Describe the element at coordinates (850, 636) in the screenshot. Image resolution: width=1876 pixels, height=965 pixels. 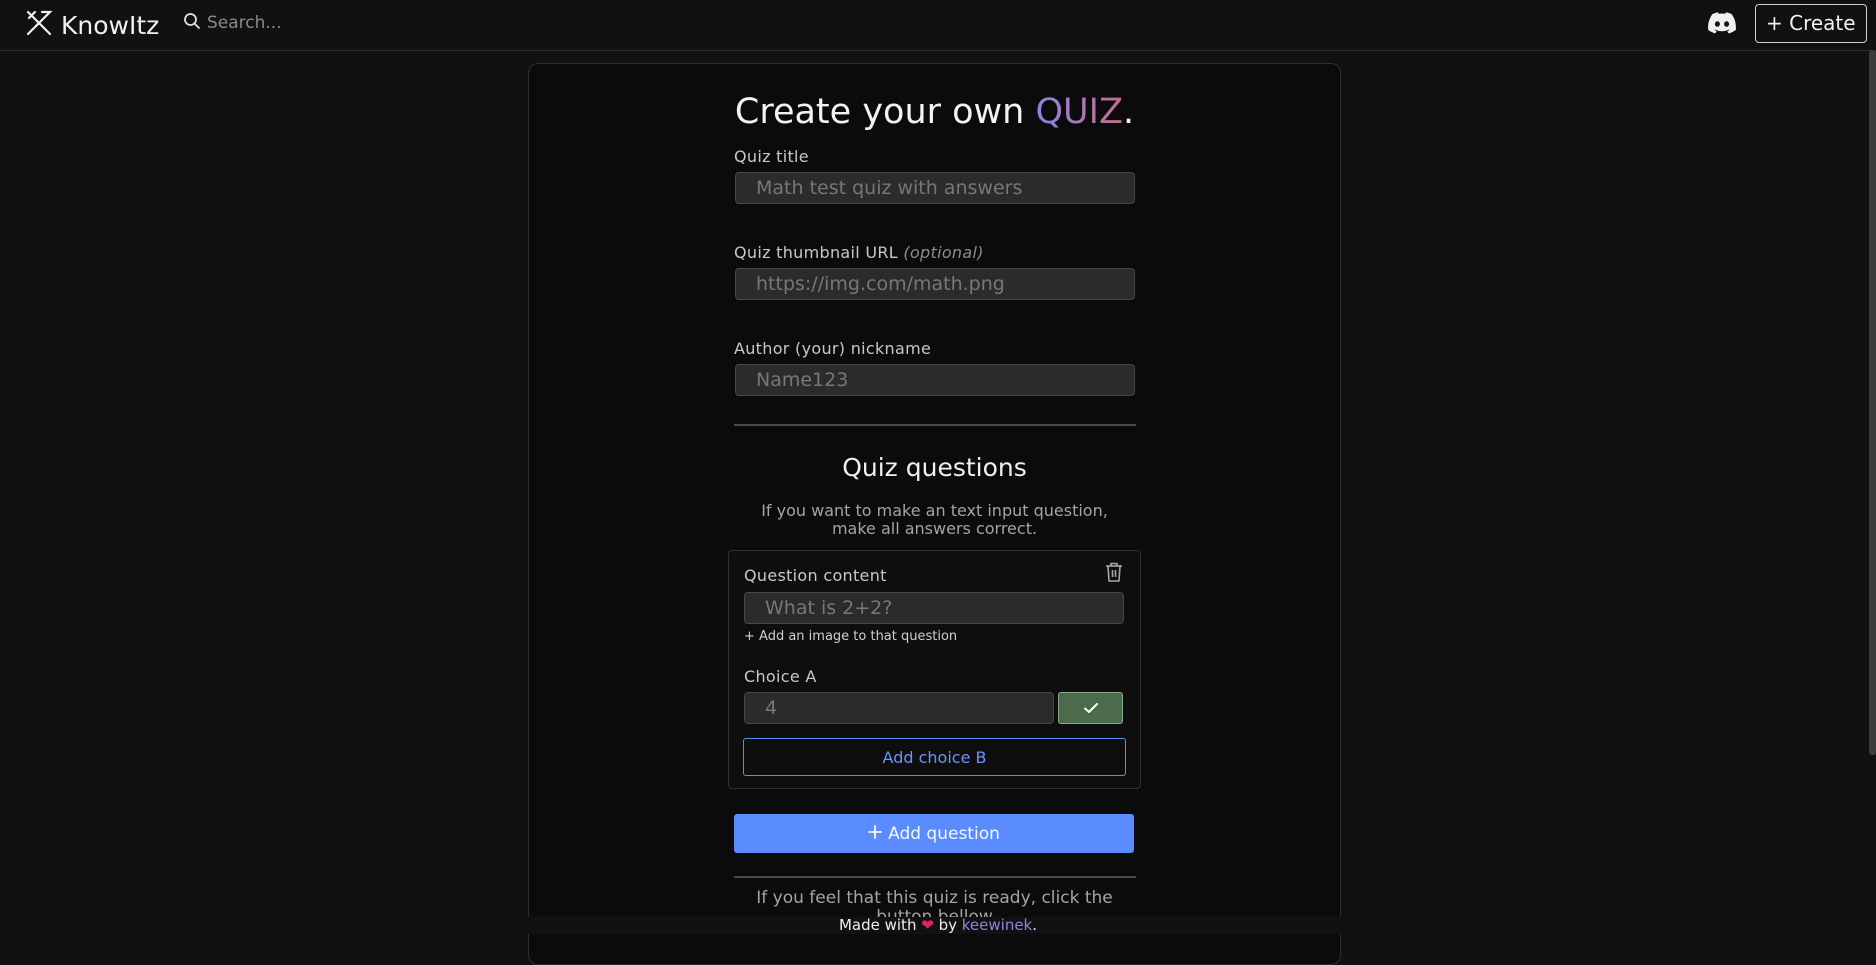
I see `add-image-link: + Add an image to that question` at that location.